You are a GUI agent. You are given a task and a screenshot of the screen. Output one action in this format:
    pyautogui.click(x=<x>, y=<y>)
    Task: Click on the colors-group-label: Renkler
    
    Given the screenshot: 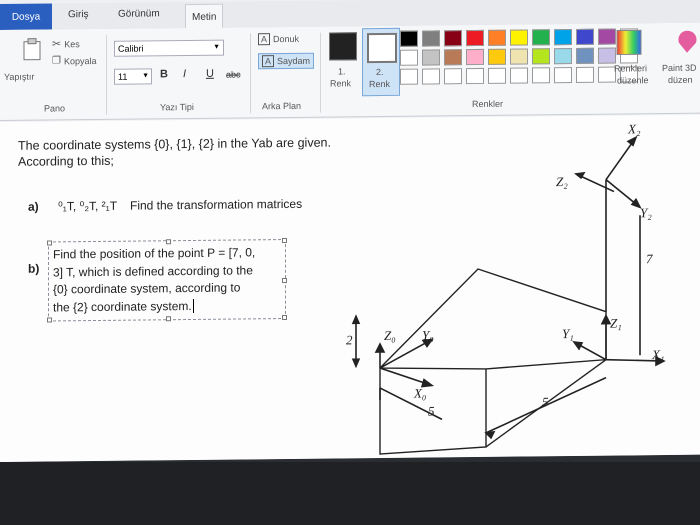 What is the action you would take?
    pyautogui.click(x=488, y=104)
    